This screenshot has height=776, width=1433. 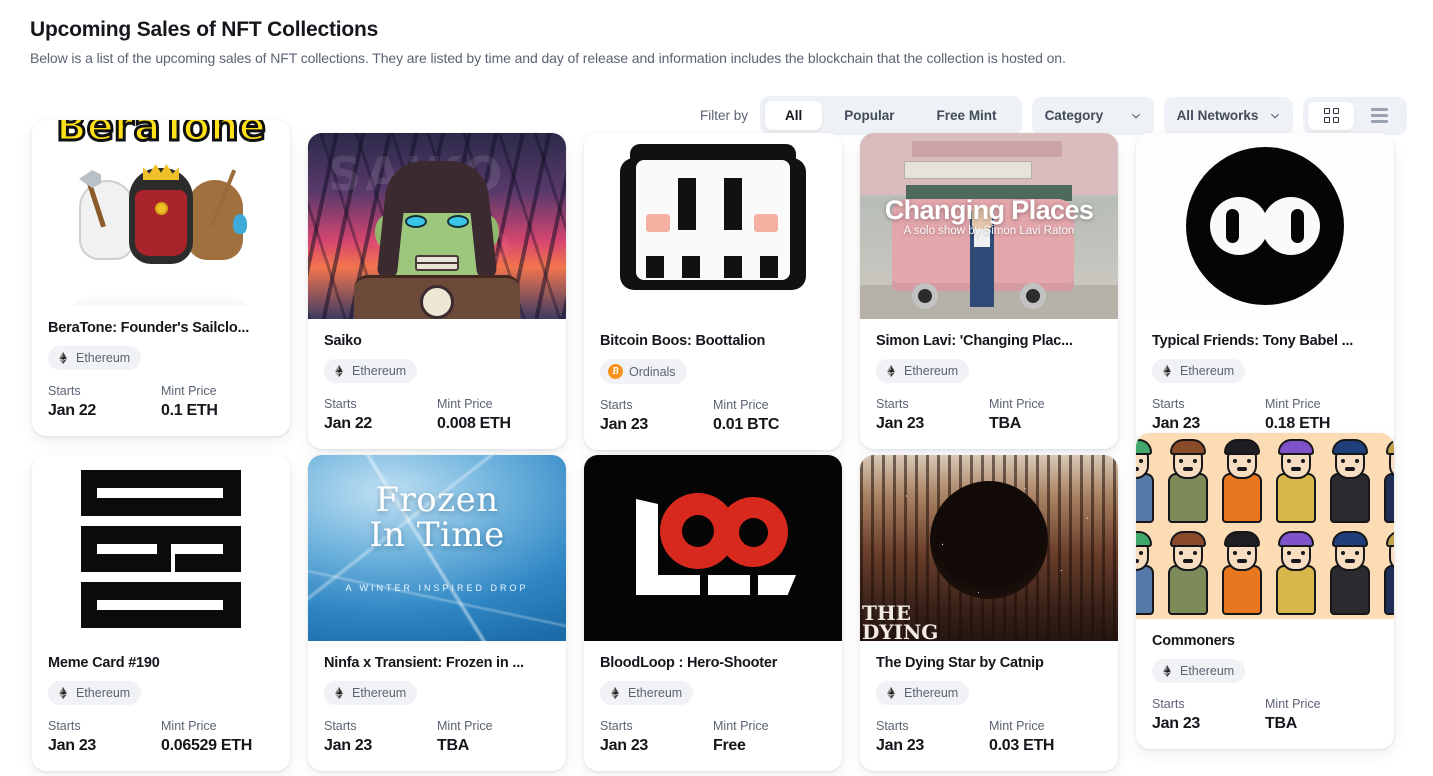 I want to click on collection-artwork: Frozen In Time A WINTER INSPIRED DROP, so click(x=437, y=548).